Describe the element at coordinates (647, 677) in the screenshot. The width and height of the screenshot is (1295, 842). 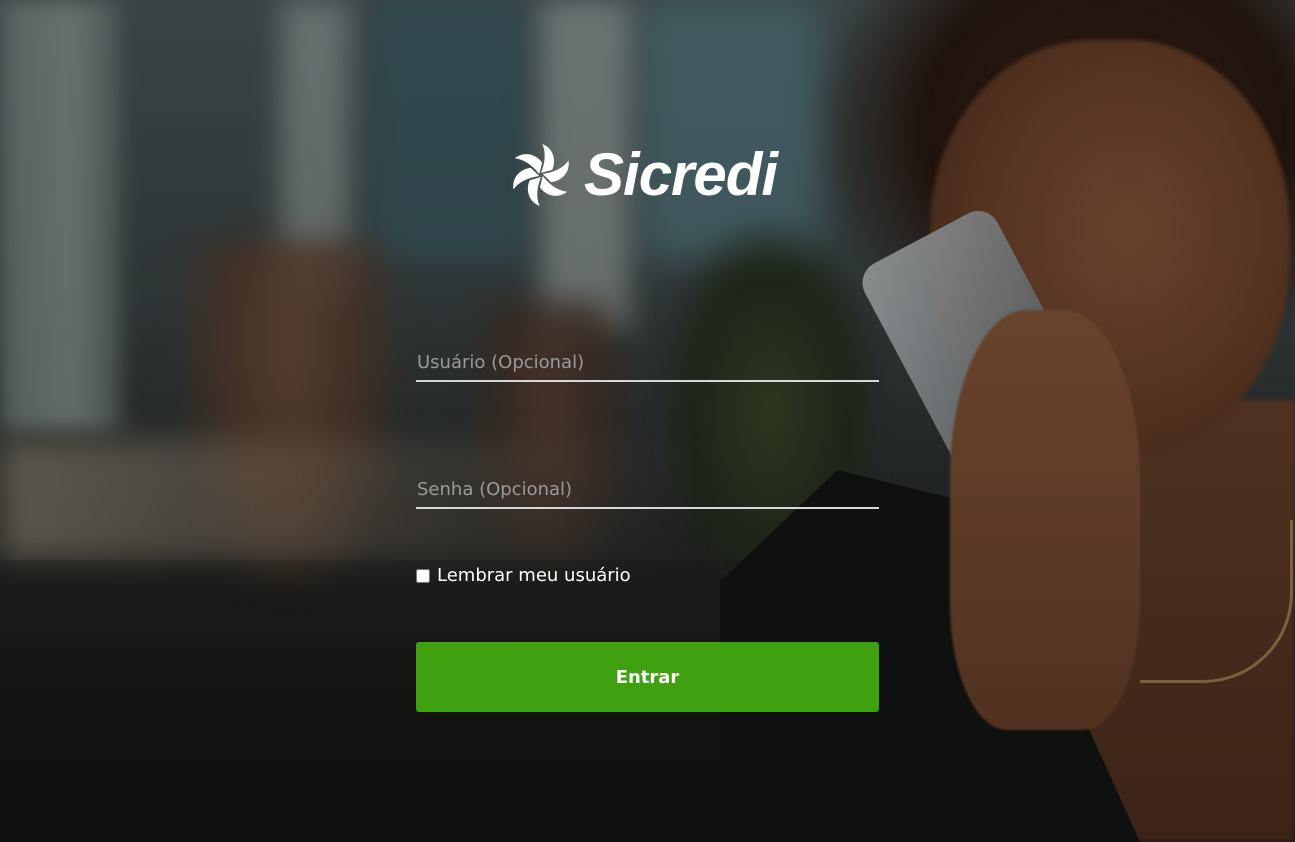
I see `login-button: Entrar` at that location.